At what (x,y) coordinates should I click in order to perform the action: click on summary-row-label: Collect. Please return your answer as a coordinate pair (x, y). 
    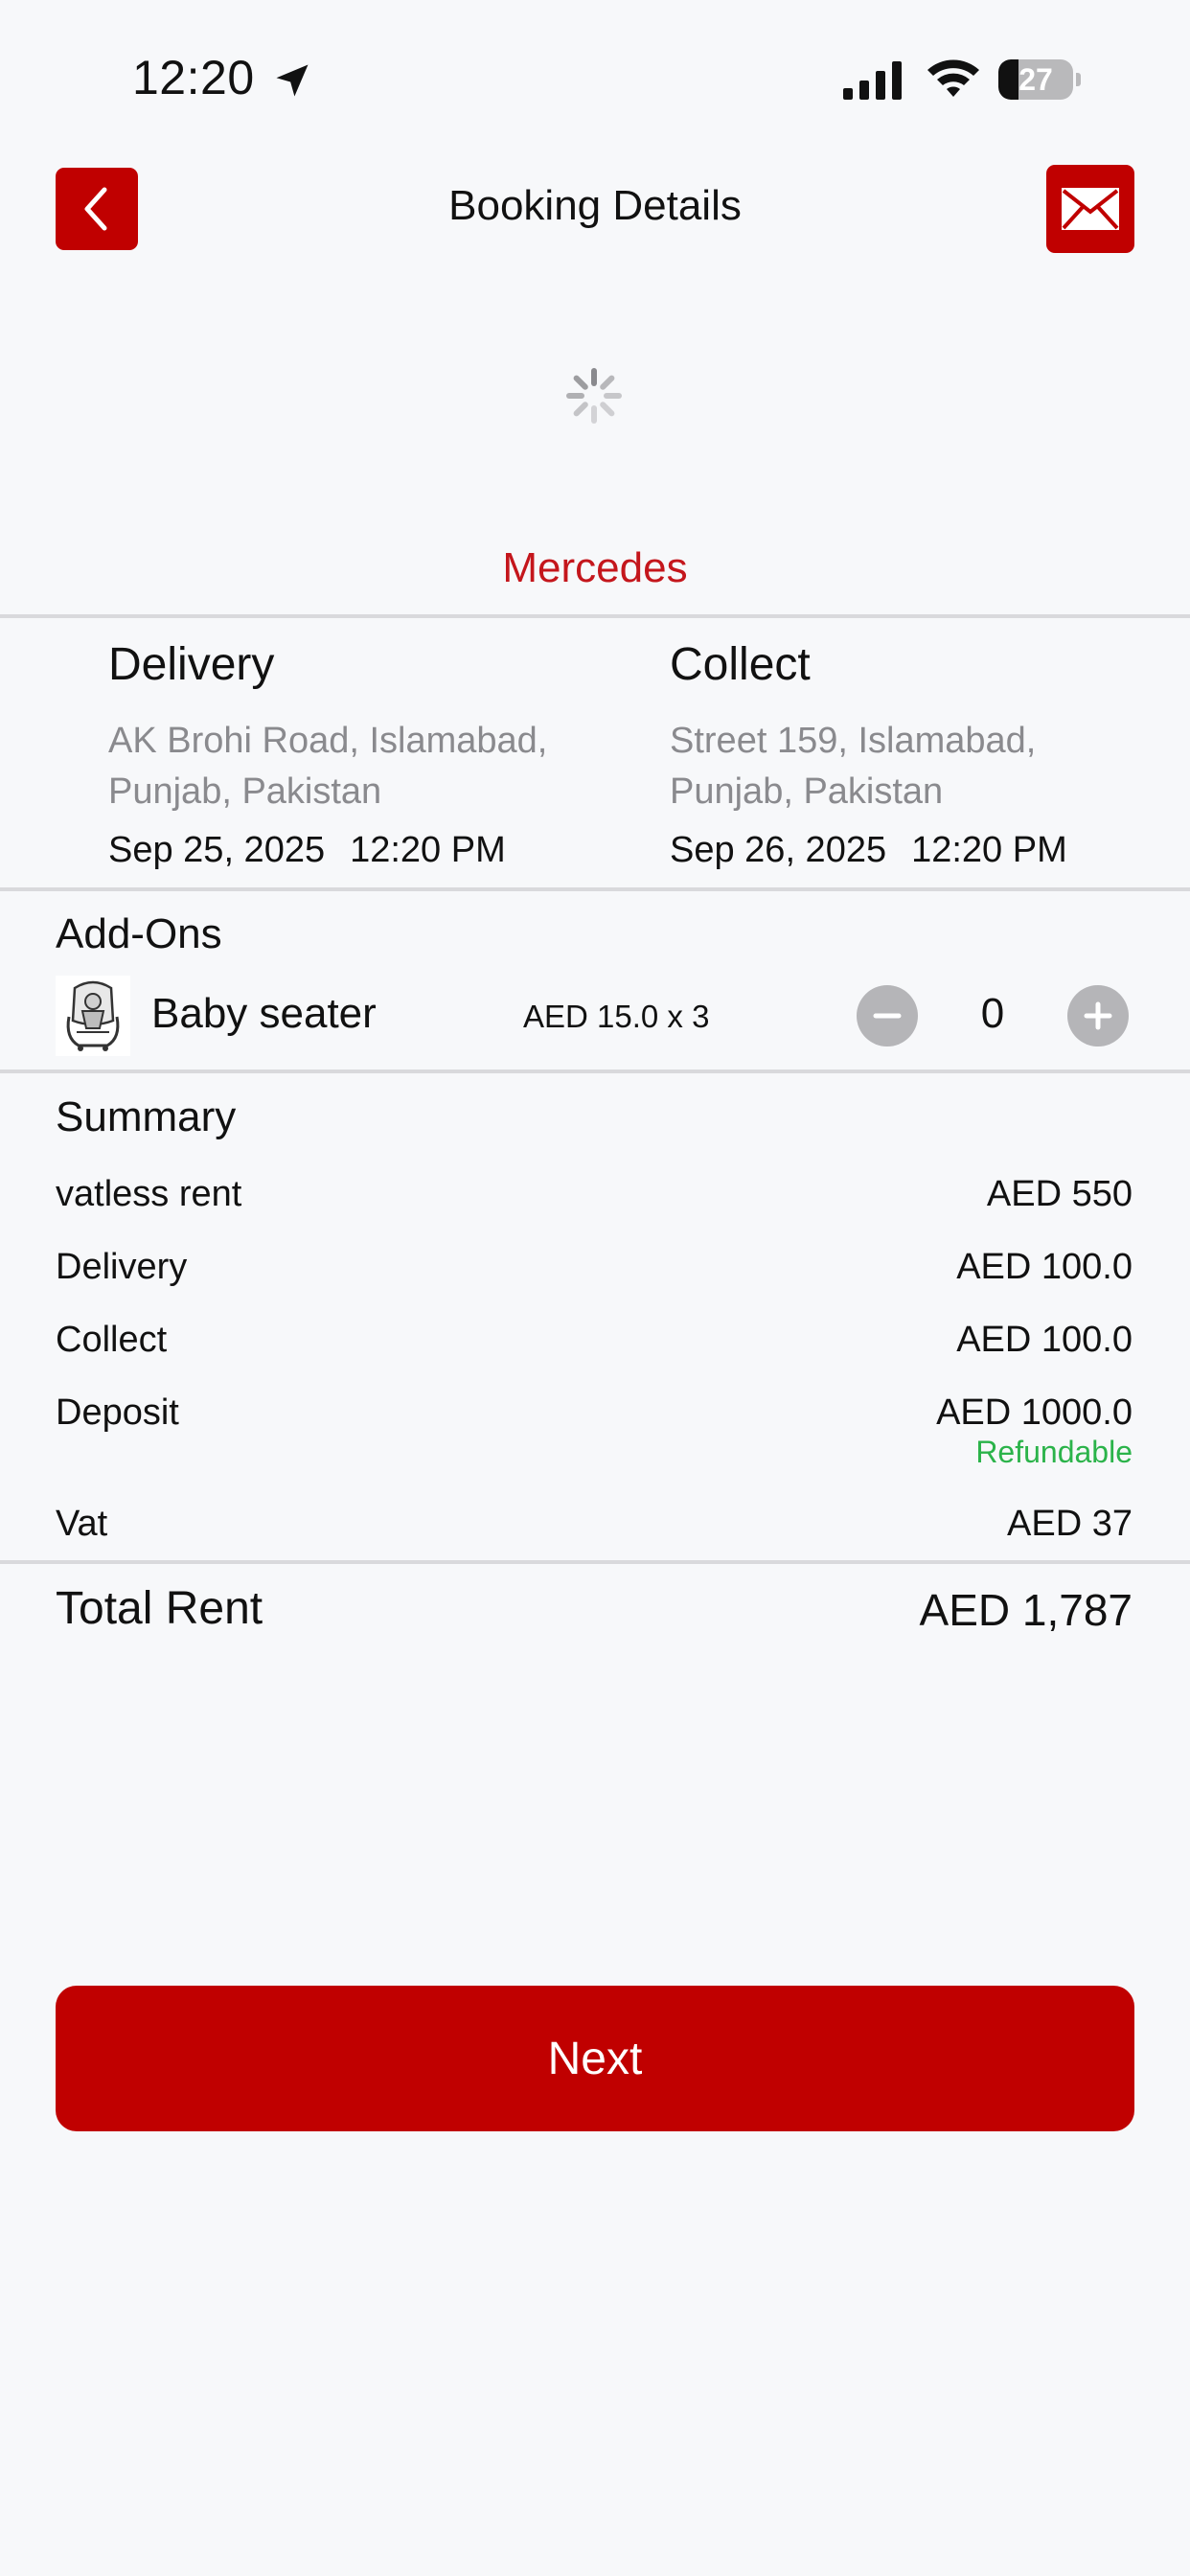
    Looking at the image, I should click on (112, 1340).